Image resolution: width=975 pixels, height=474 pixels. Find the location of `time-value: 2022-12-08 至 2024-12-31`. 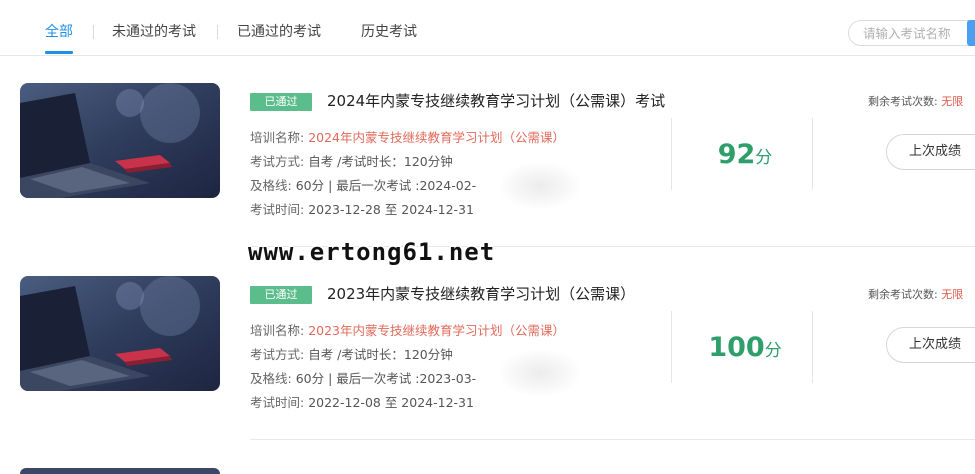

time-value: 2022-12-08 至 2024-12-31 is located at coordinates (391, 402).